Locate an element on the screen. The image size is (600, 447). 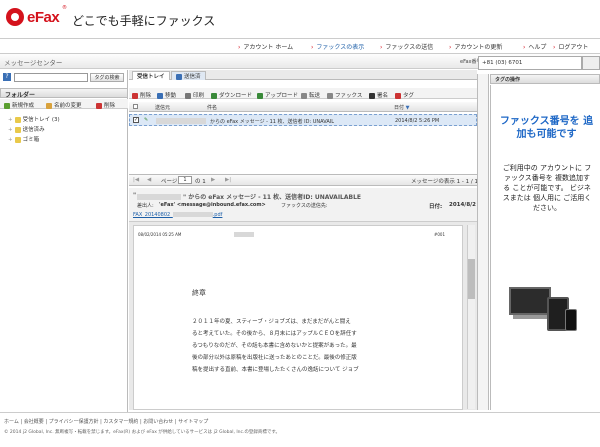
tab-inbox: 受信トレイ is located at coordinates (151, 75).